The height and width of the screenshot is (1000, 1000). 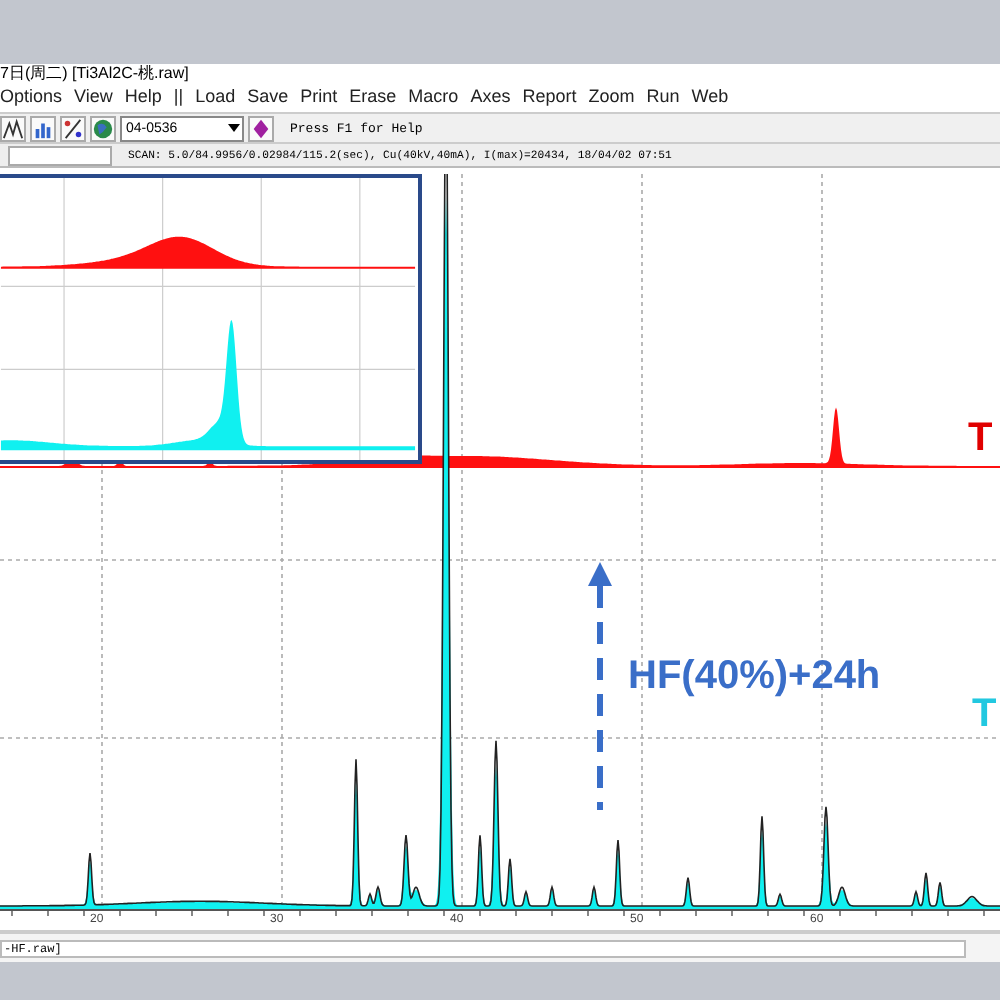 What do you see at coordinates (93, 96) in the screenshot?
I see `menu-item: View` at bounding box center [93, 96].